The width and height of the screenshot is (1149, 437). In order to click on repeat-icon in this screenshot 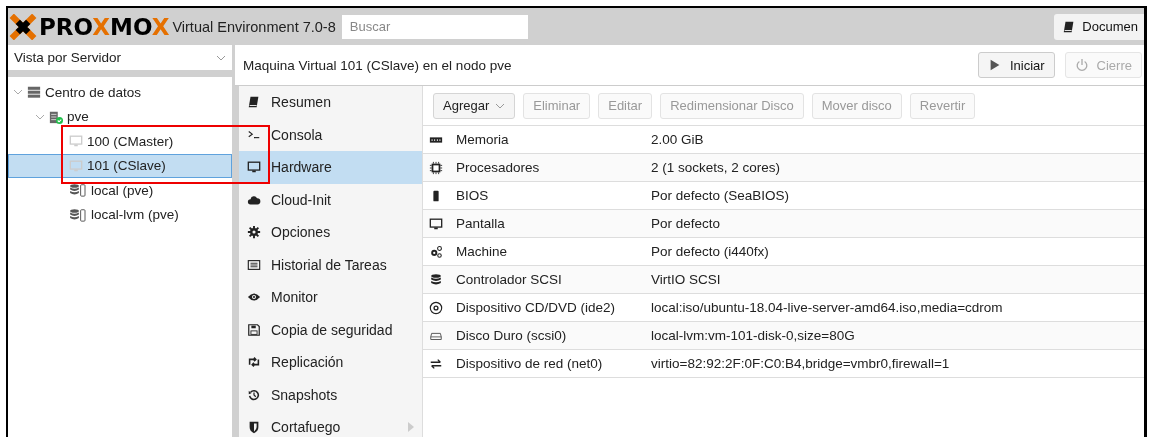, I will do `click(254, 362)`.